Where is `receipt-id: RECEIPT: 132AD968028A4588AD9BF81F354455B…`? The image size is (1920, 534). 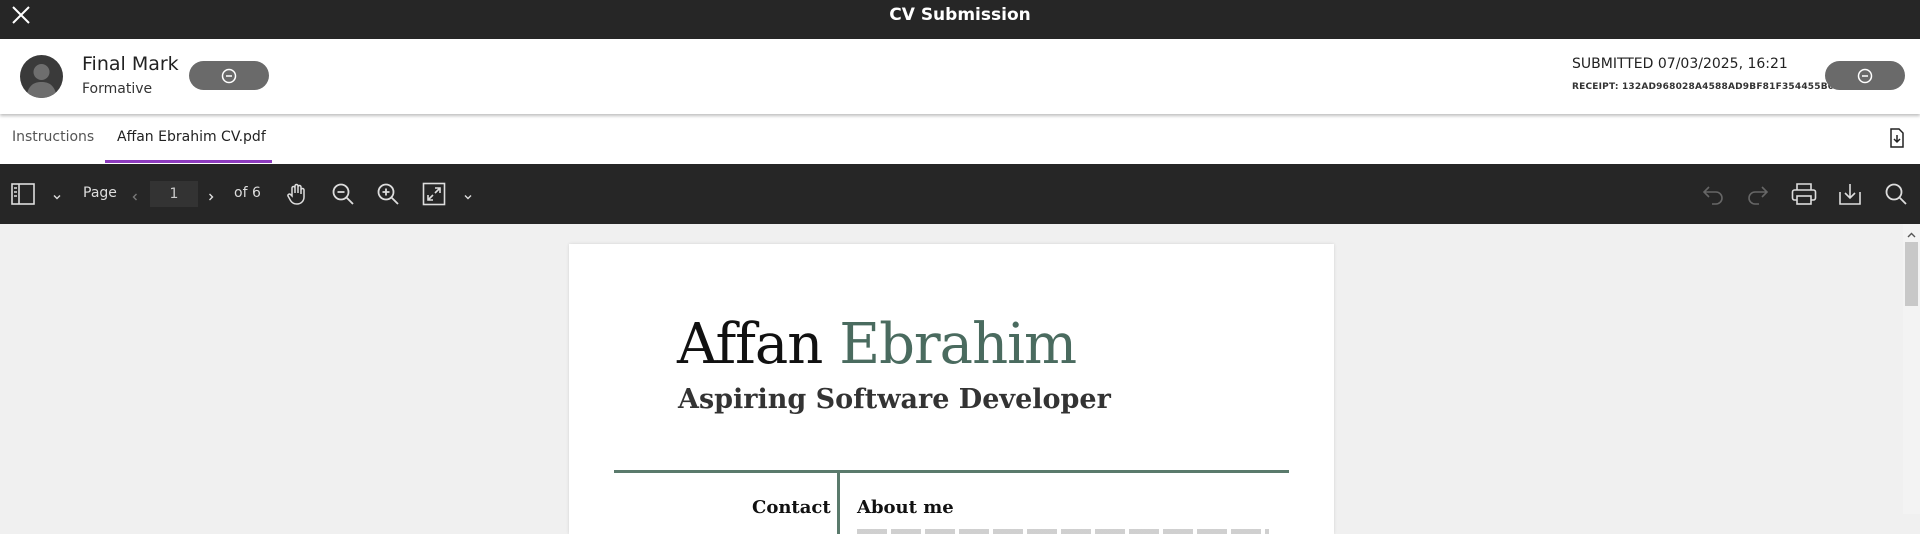 receipt-id: RECEIPT: 132AD968028A4588AD9BF81F354455B… is located at coordinates (1703, 87).